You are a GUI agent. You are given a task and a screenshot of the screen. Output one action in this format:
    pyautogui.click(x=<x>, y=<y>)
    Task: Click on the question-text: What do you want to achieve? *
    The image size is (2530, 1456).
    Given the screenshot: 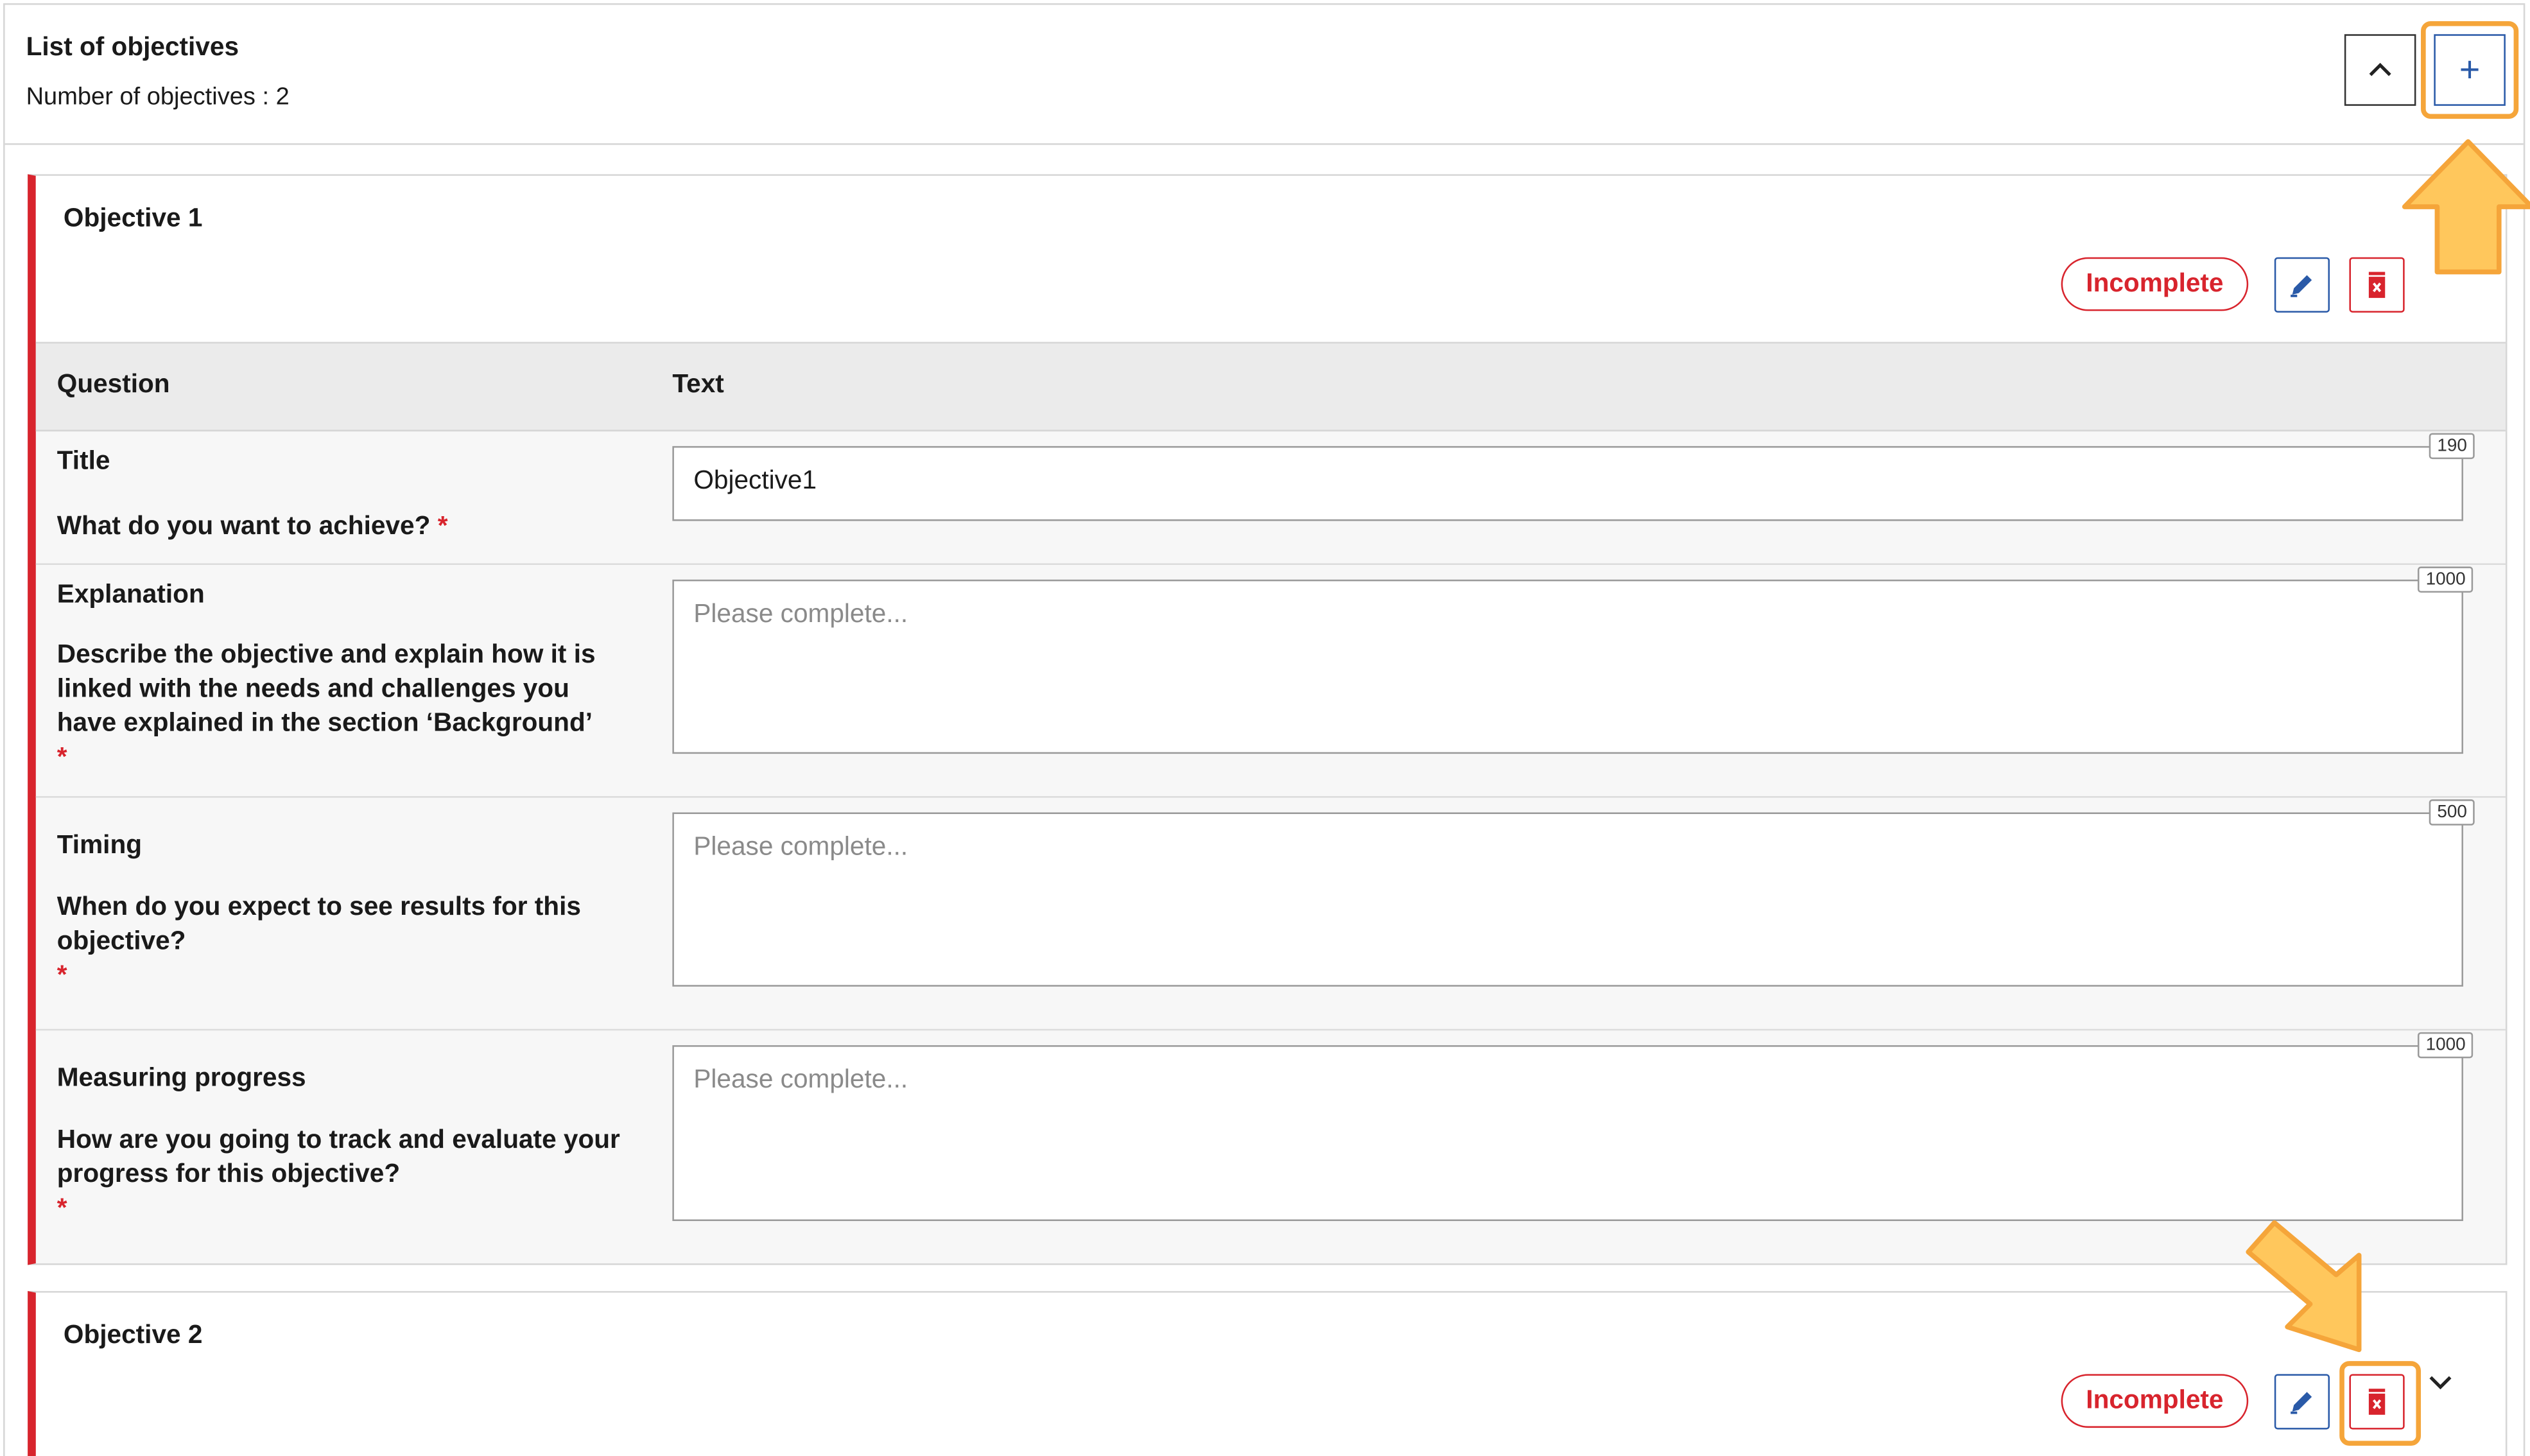 What is the action you would take?
    pyautogui.click(x=342, y=527)
    